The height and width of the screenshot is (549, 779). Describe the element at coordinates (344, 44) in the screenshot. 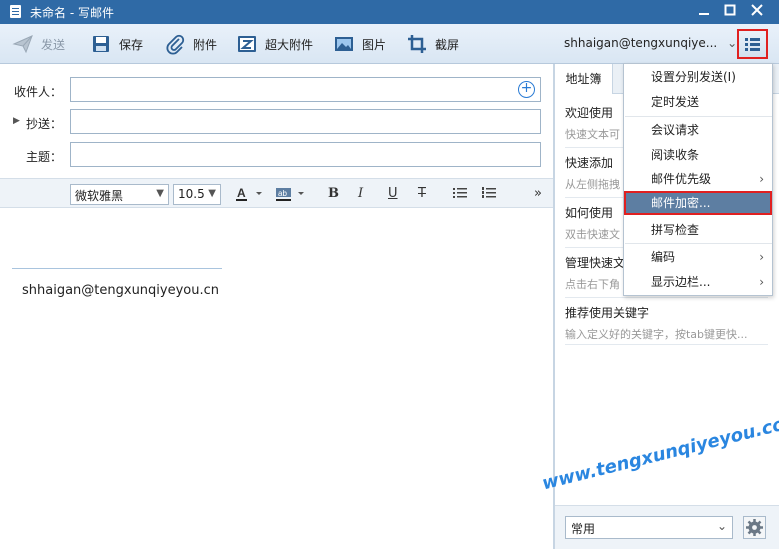

I see `picture-icon` at that location.